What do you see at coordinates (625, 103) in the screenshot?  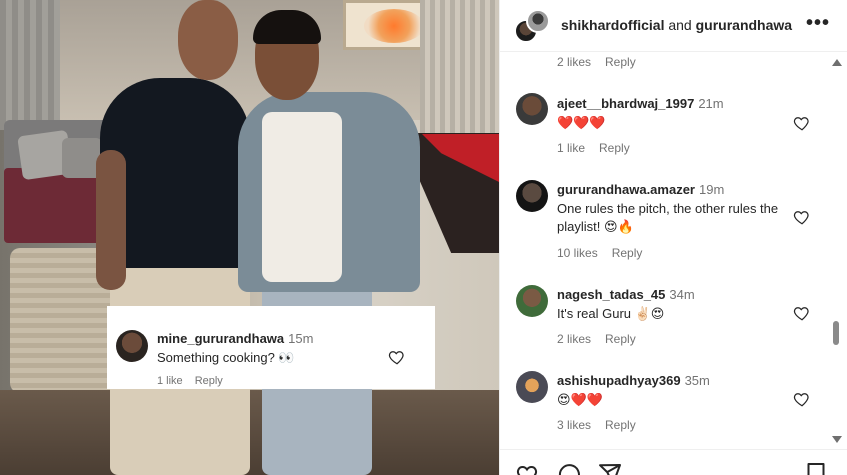 I see `comment-username: ajeet__bhardwaj_1997` at bounding box center [625, 103].